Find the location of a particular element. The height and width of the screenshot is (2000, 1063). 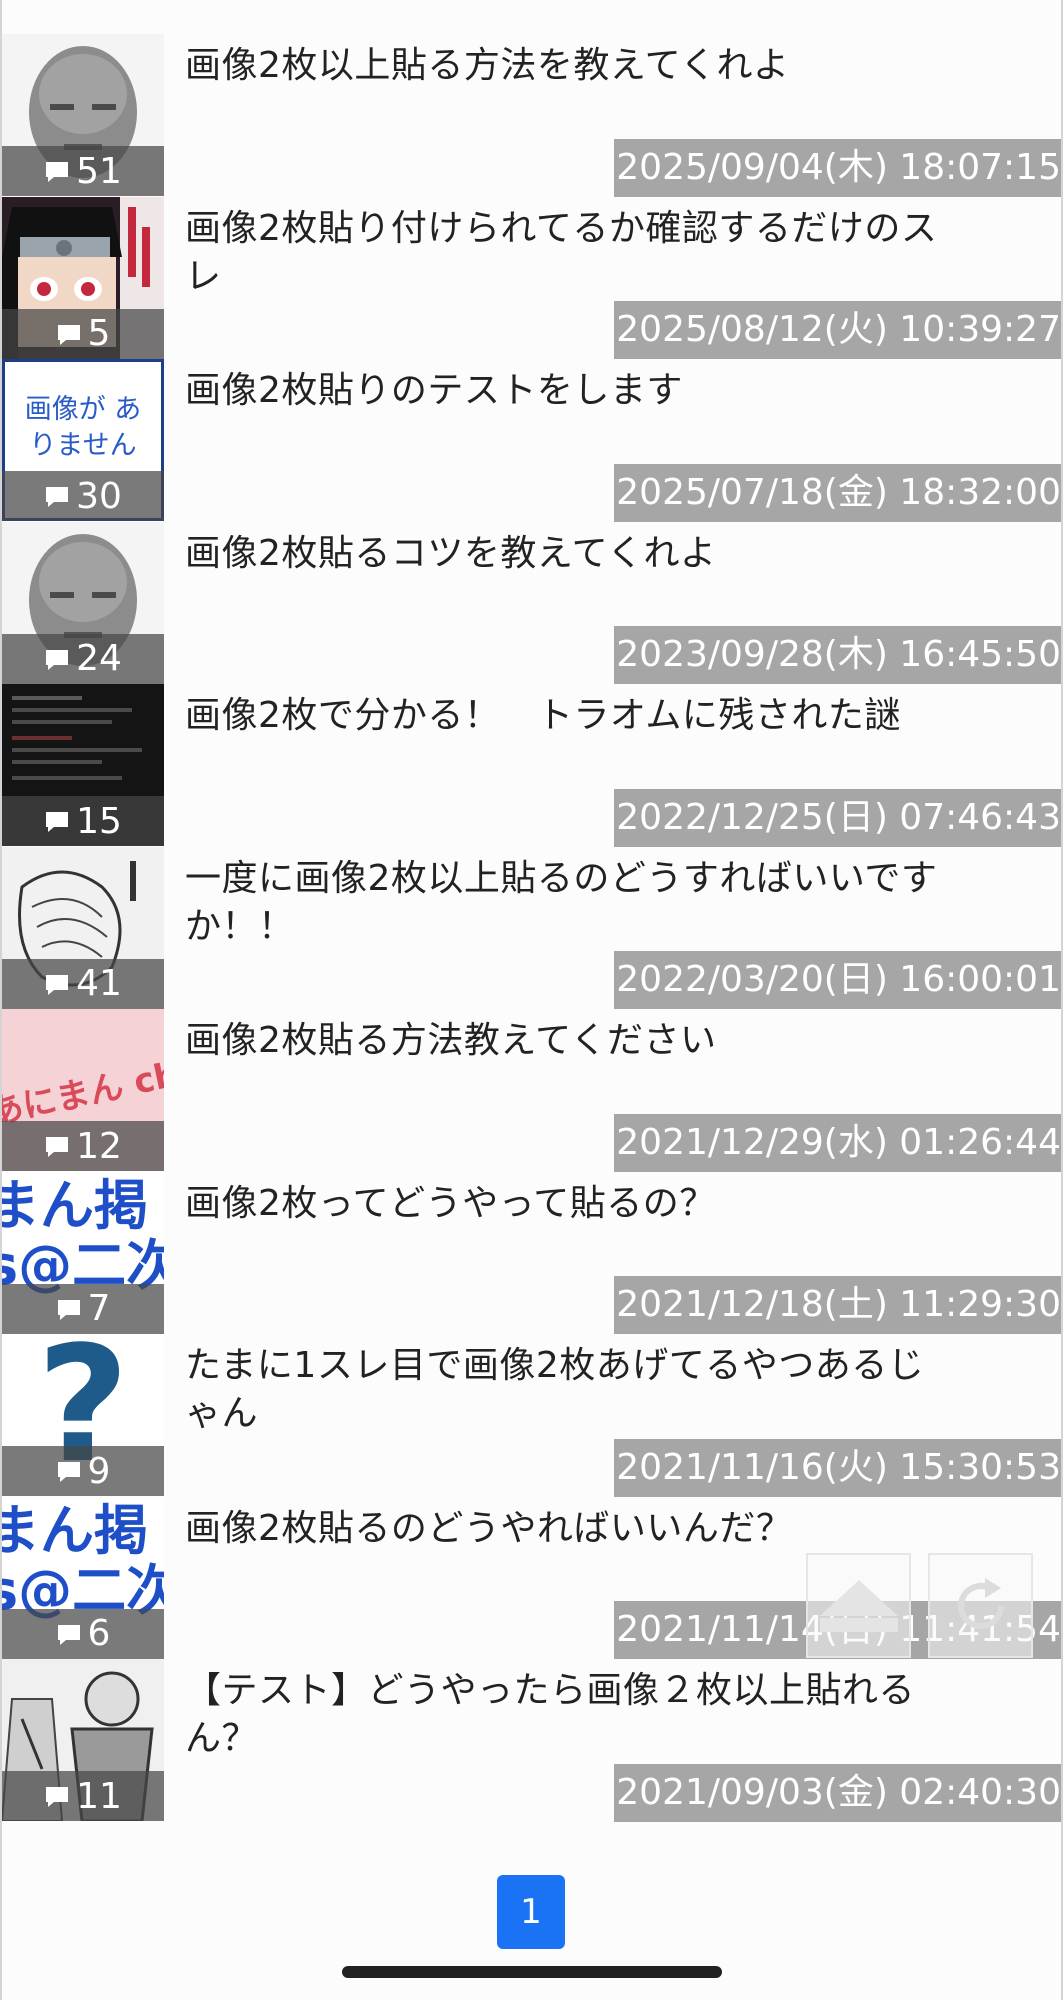

reply-count: 15 is located at coordinates (99, 821).